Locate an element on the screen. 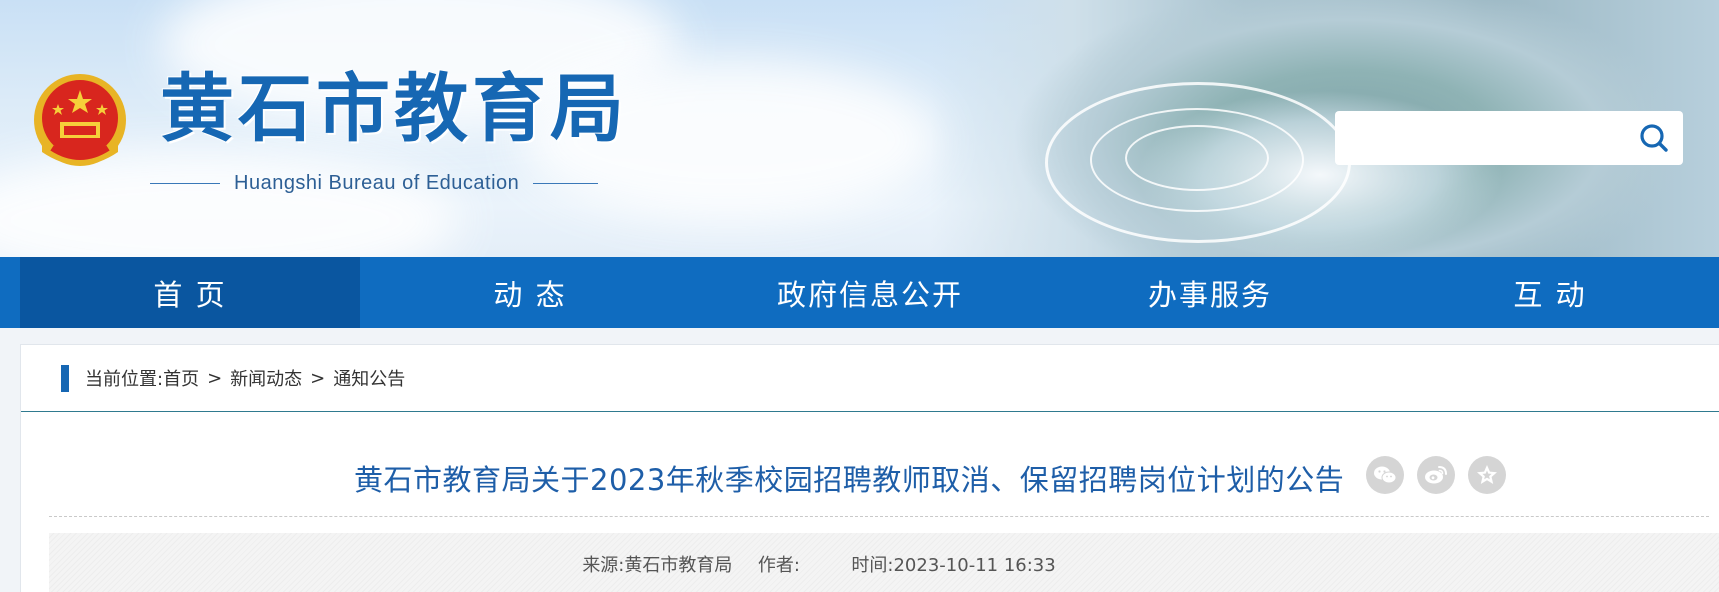  share-favorite-button is located at coordinates (1487, 475).